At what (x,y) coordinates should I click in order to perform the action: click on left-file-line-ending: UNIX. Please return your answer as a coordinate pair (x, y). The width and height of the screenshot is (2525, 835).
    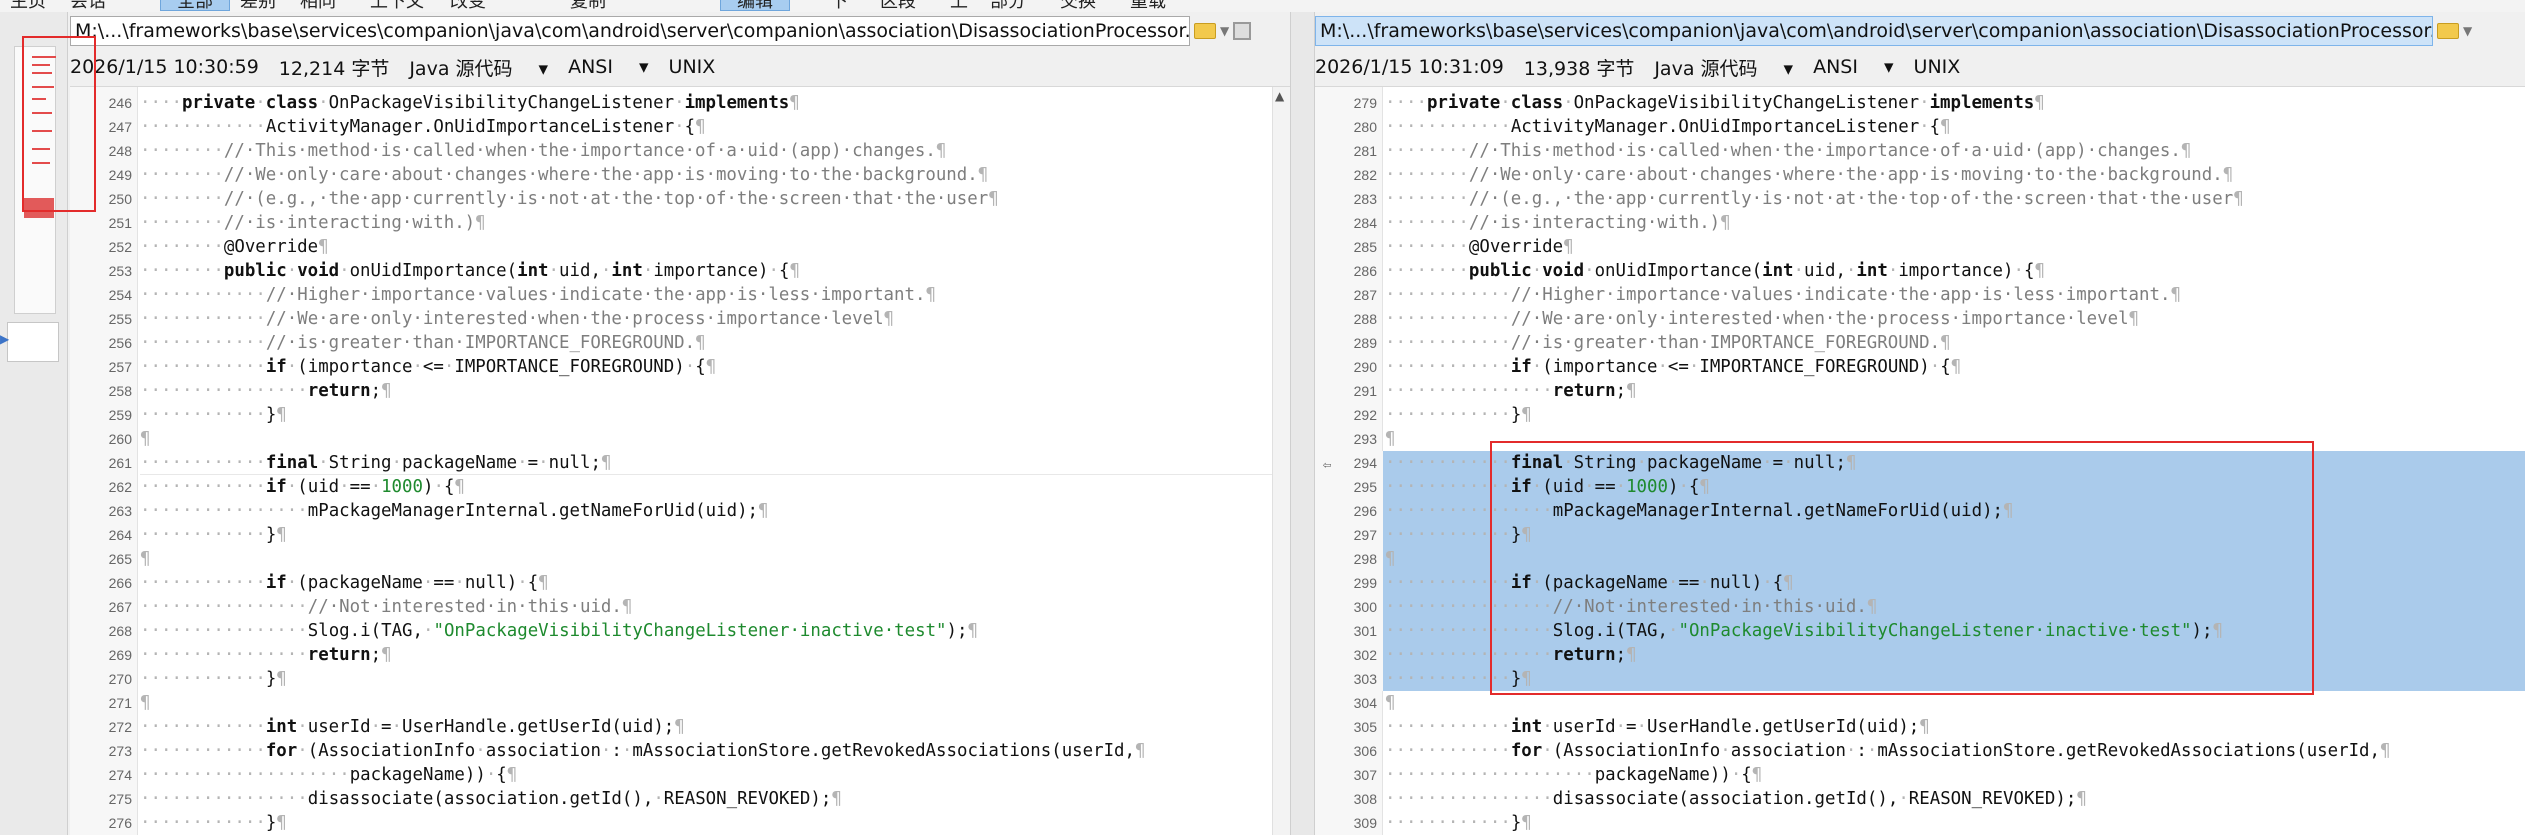
    Looking at the image, I should click on (692, 67).